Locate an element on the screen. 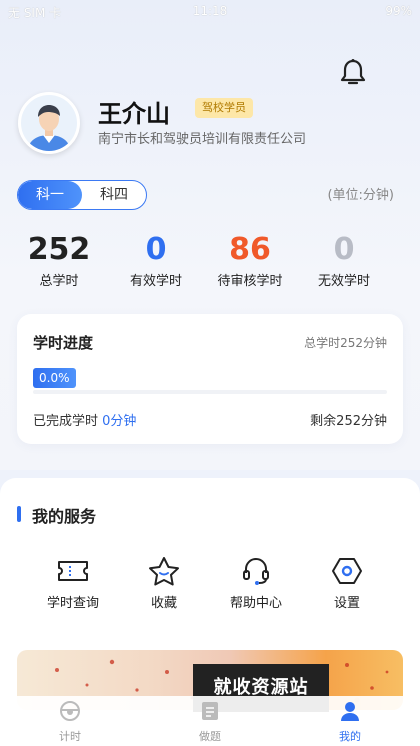  tab-exam: 做题 is located at coordinates (210, 722).